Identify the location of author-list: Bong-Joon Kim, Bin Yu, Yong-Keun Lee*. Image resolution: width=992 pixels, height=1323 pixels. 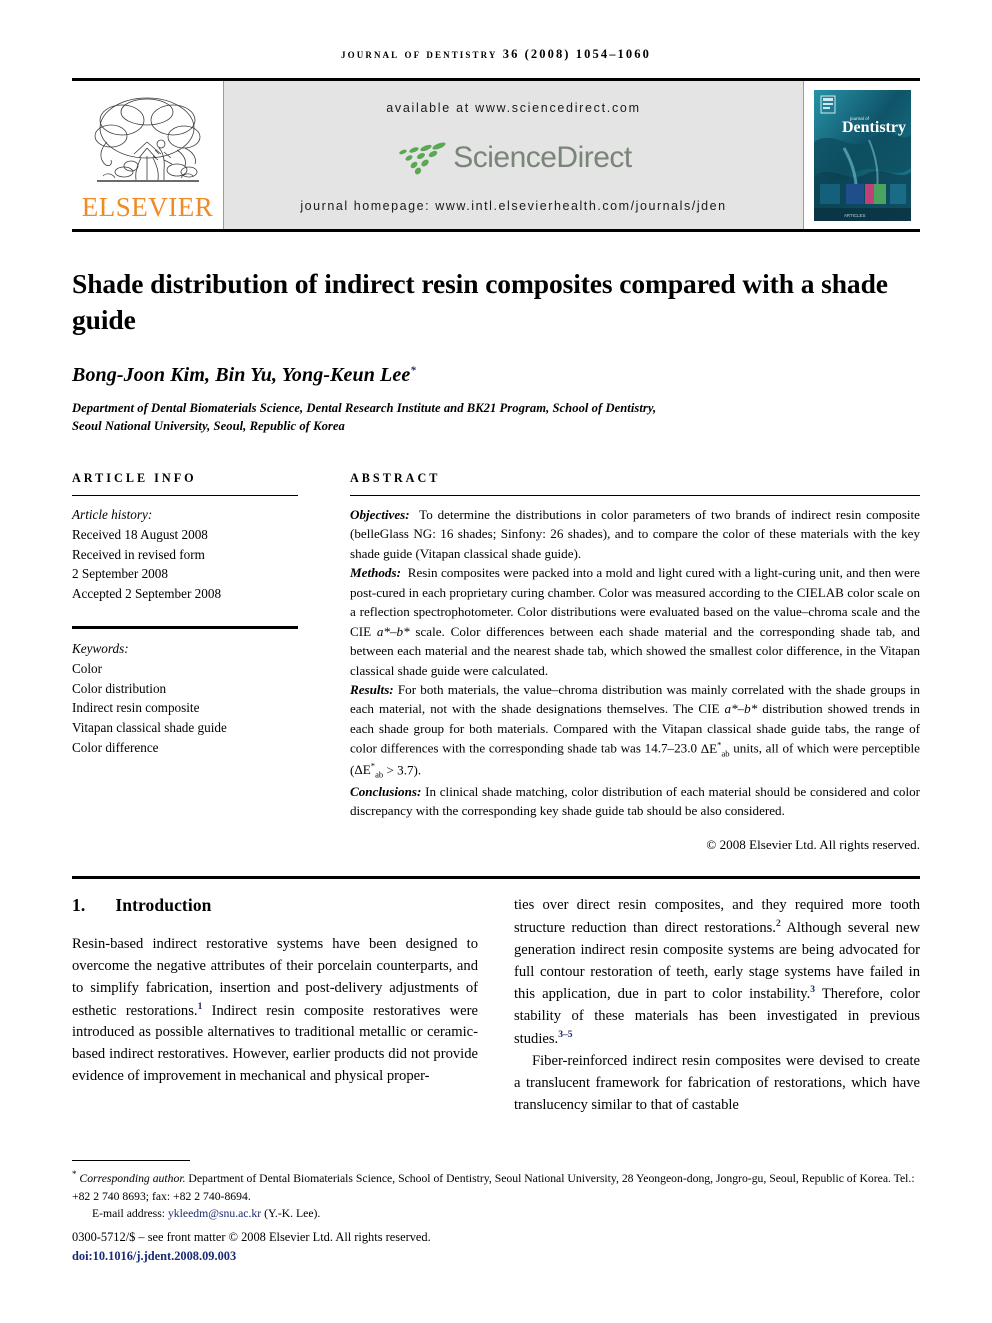
(496, 375).